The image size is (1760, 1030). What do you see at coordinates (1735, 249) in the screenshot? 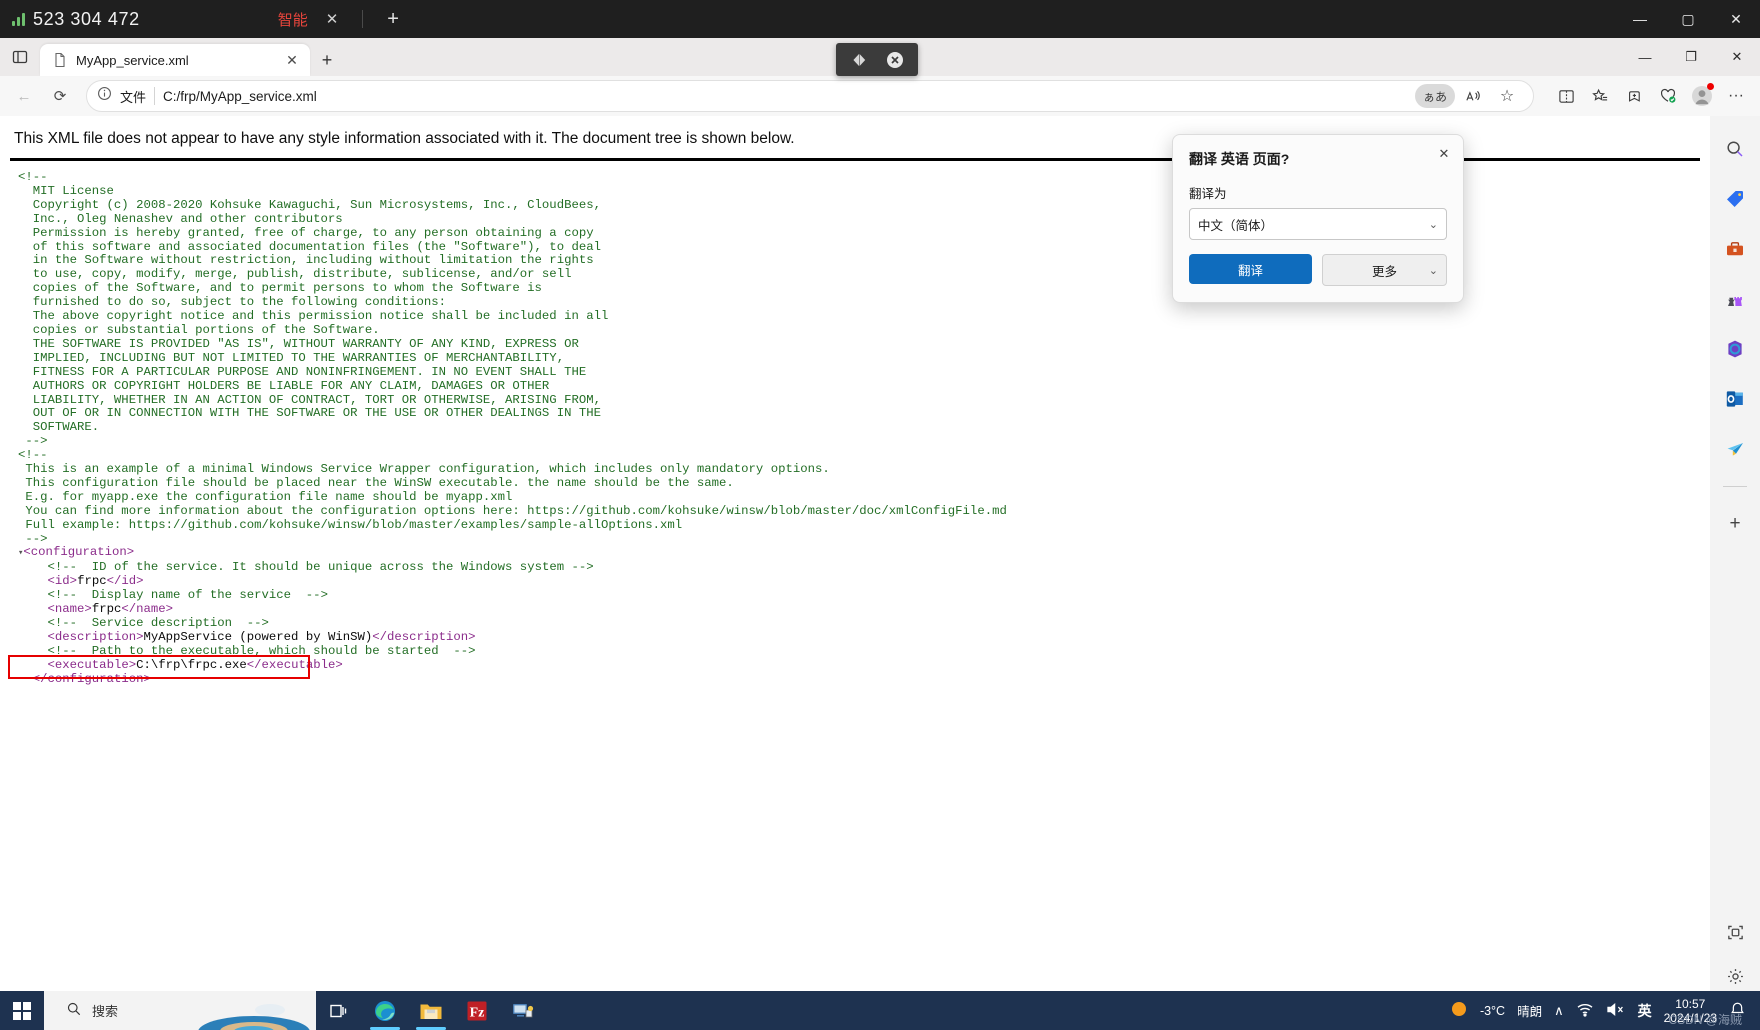
I see `toolbox-icon` at bounding box center [1735, 249].